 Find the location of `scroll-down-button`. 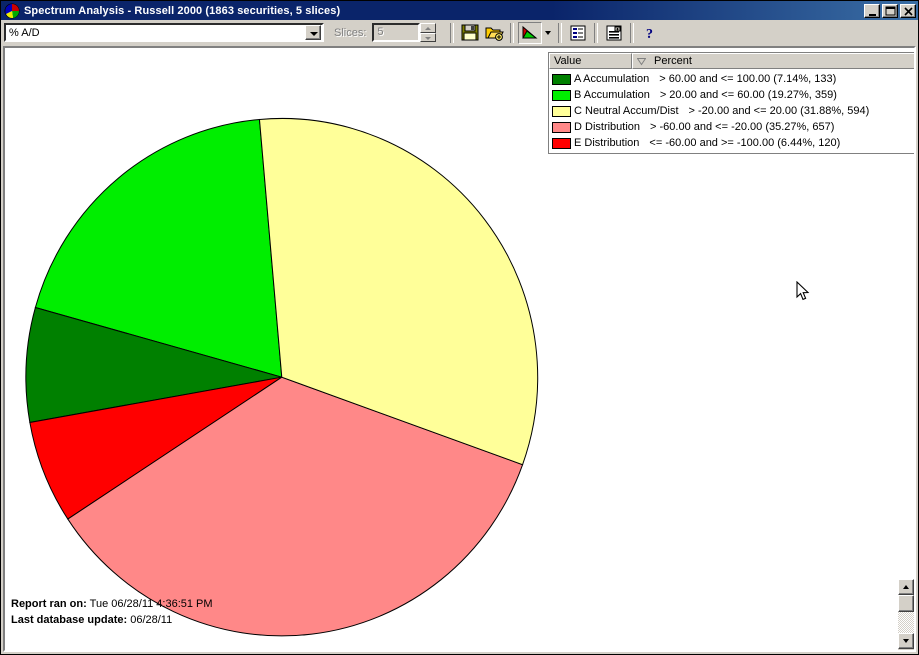

scroll-down-button is located at coordinates (906, 641).